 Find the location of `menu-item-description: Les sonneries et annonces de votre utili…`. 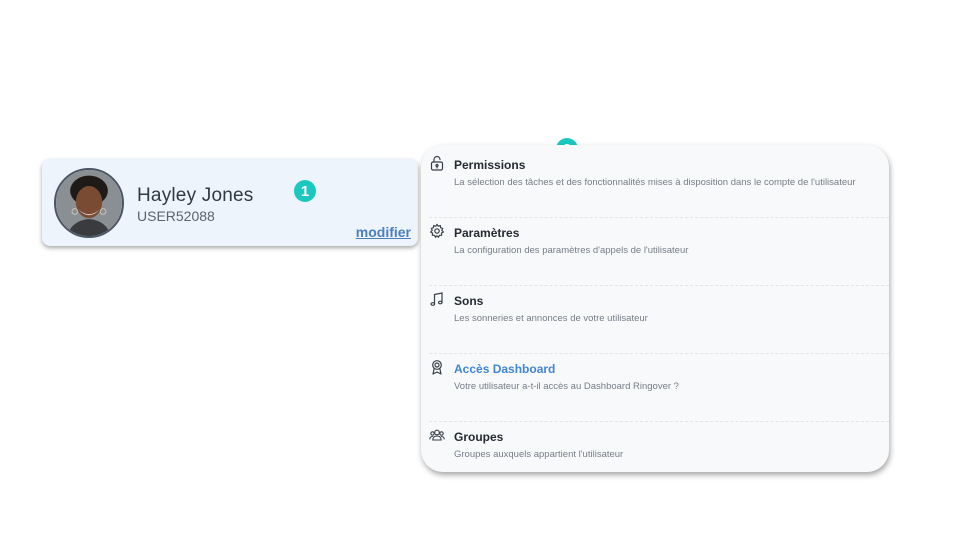

menu-item-description: Les sonneries et annonces de votre utili… is located at coordinates (551, 318).